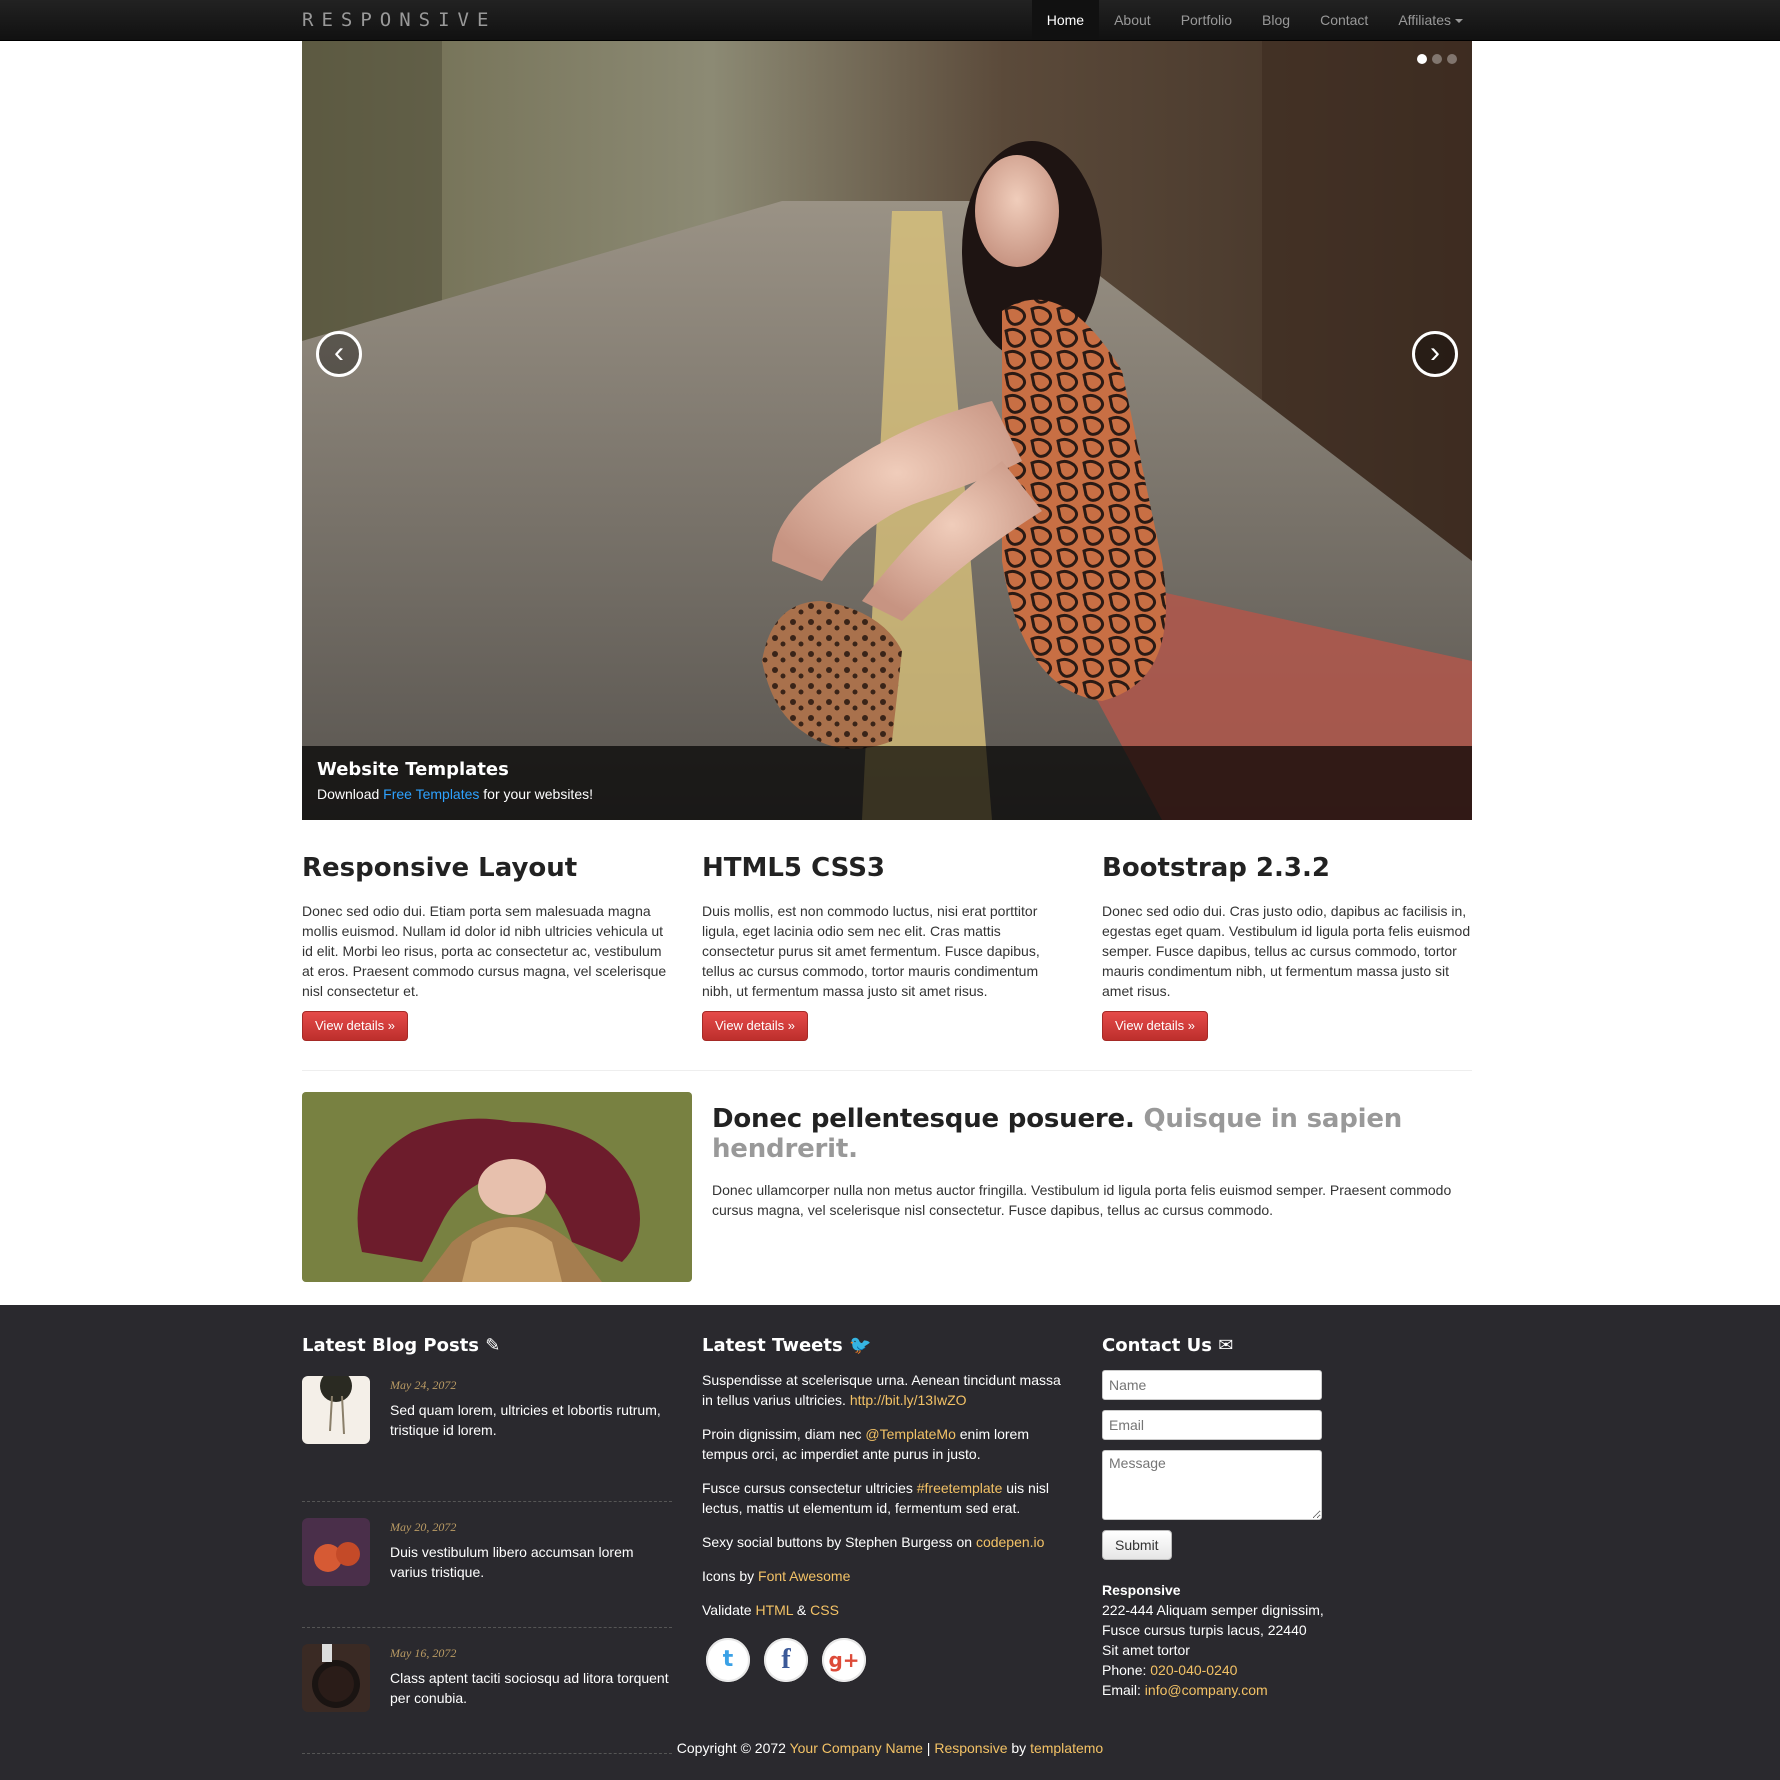 Image resolution: width=1780 pixels, height=1780 pixels. Describe the element at coordinates (844, 1660) in the screenshot. I see `google-plus-icon: g+` at that location.